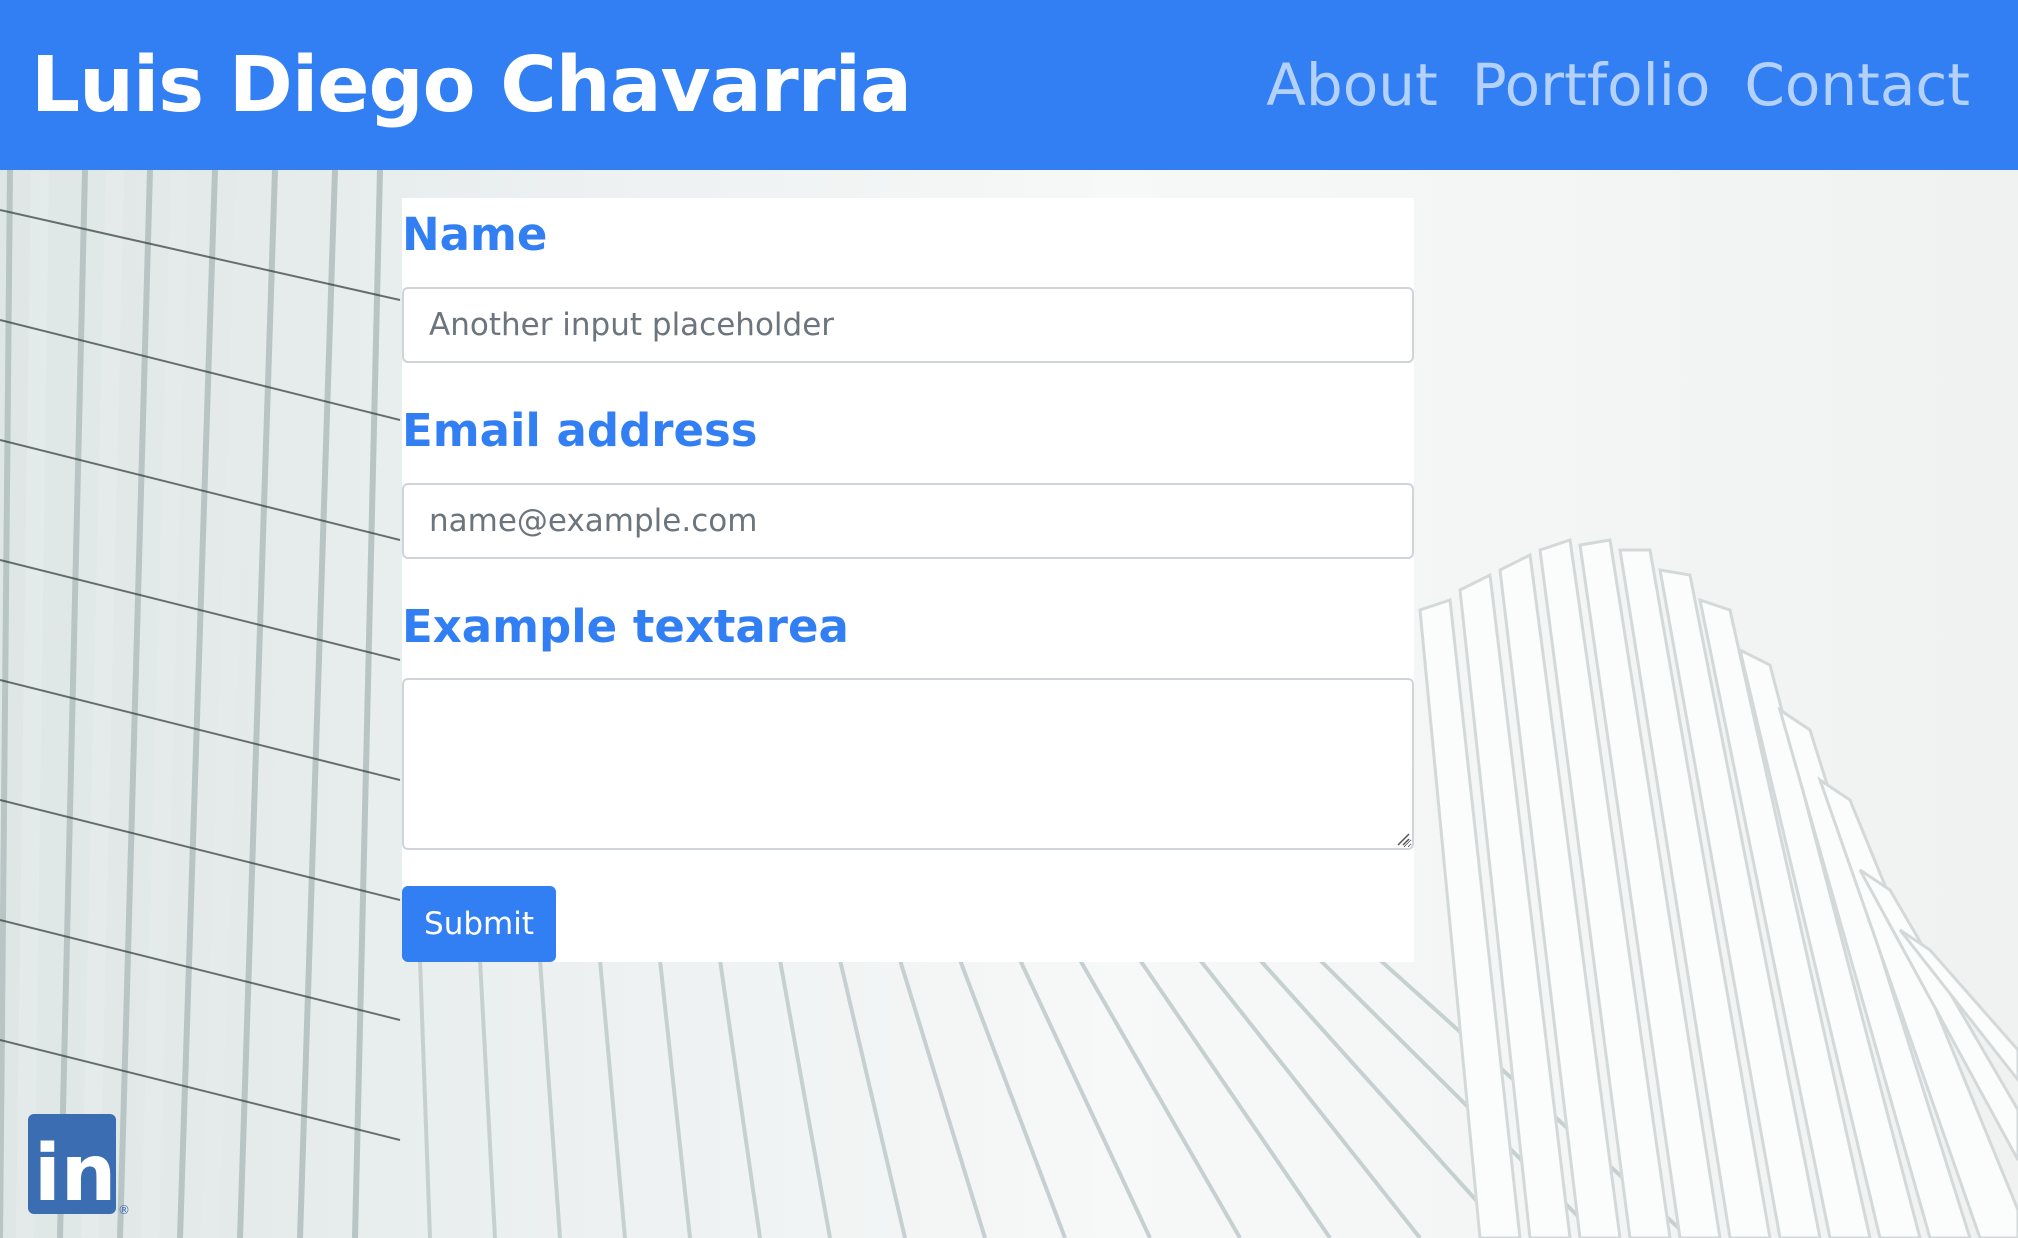 This screenshot has height=1238, width=2018. Describe the element at coordinates (479, 924) in the screenshot. I see `submit-button: Submit` at that location.